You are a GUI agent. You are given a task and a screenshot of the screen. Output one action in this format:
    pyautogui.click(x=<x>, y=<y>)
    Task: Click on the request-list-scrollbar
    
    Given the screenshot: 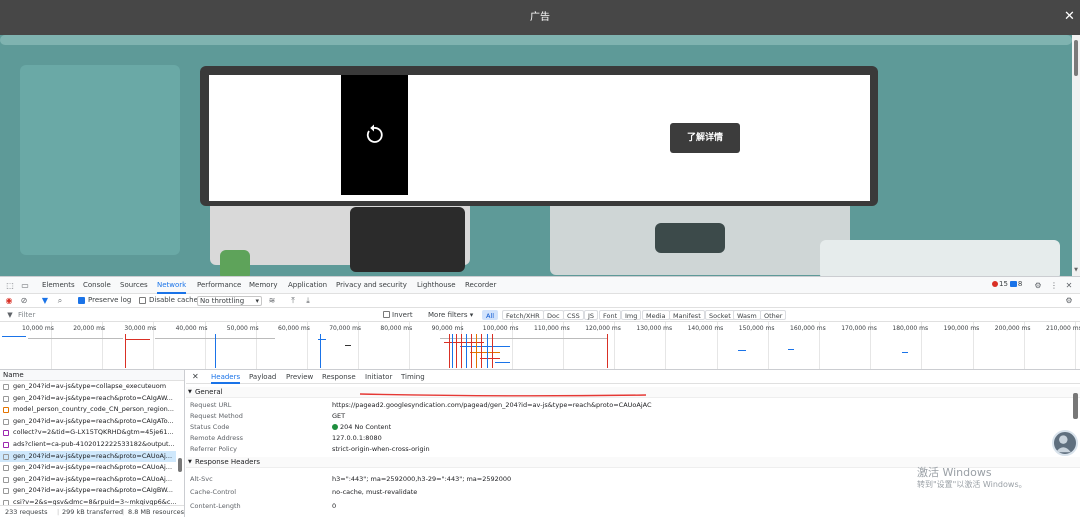 What is the action you would take?
    pyautogui.click(x=180, y=465)
    